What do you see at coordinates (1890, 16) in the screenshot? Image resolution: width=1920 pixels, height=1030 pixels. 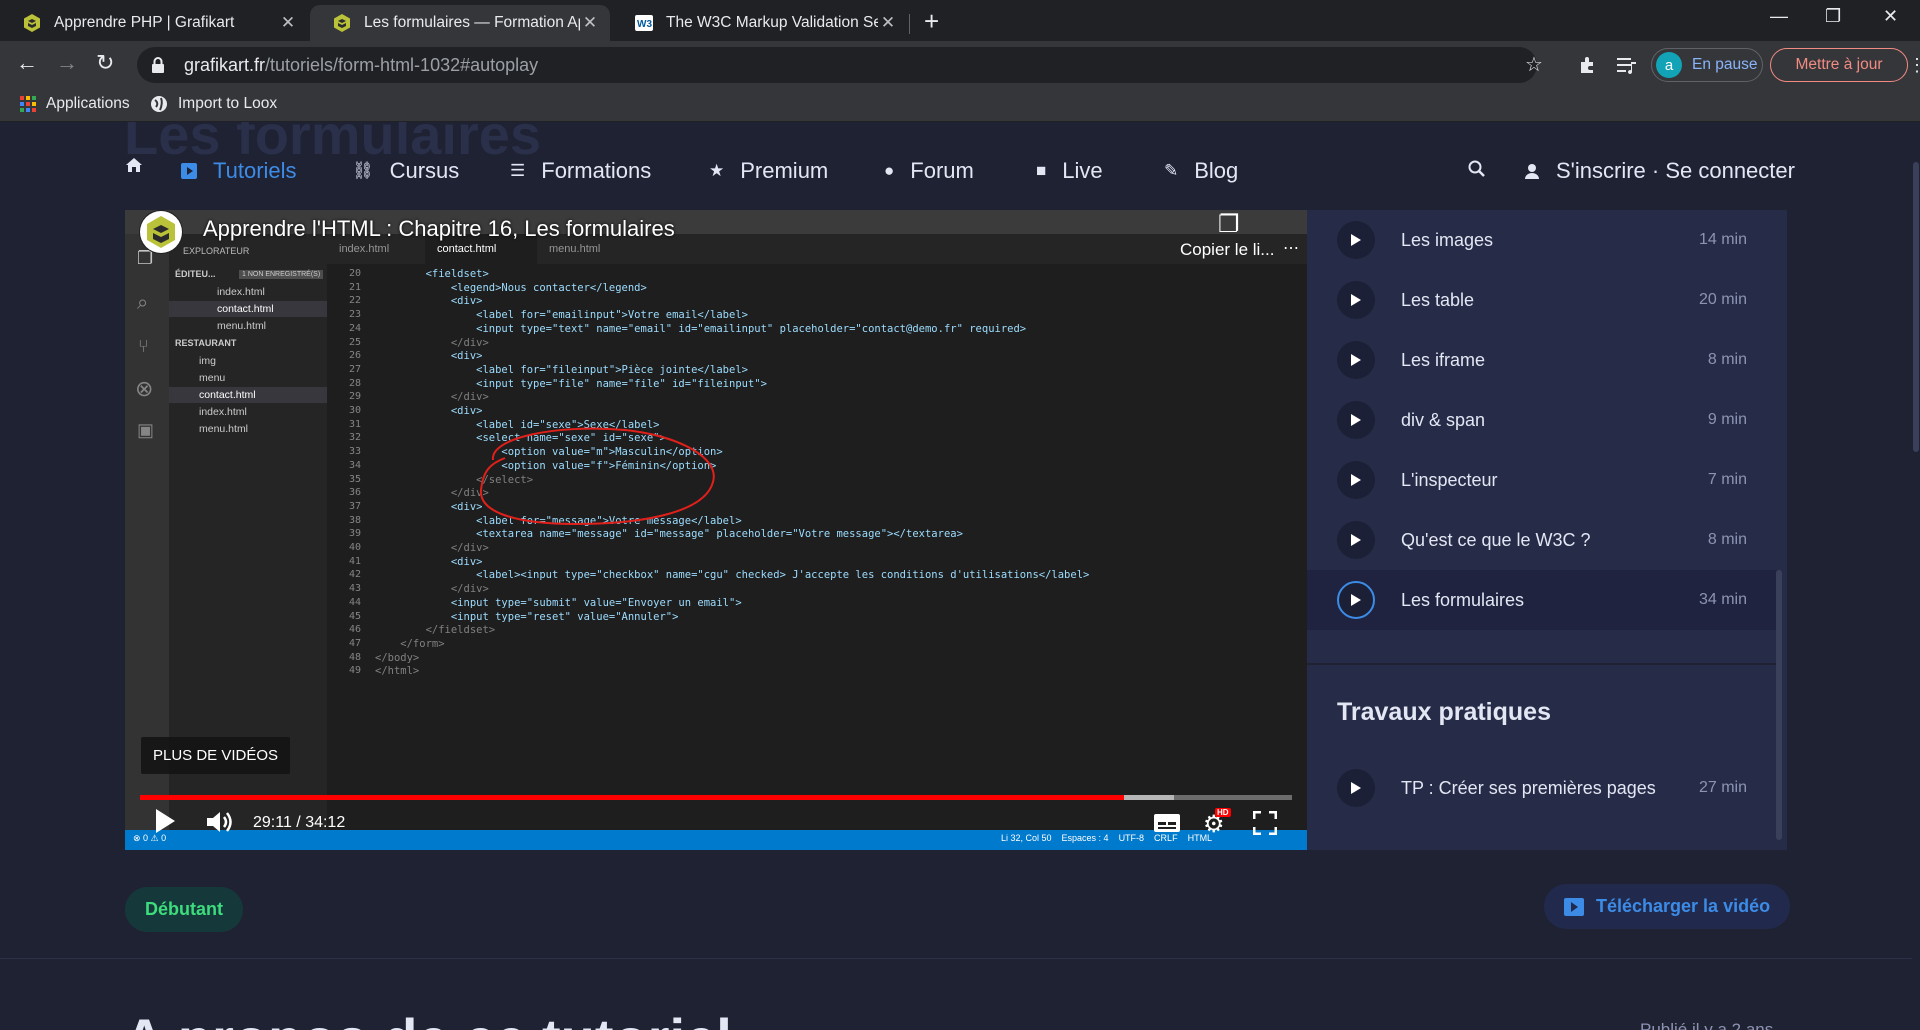 I see `close-window-icon: ✕` at bounding box center [1890, 16].